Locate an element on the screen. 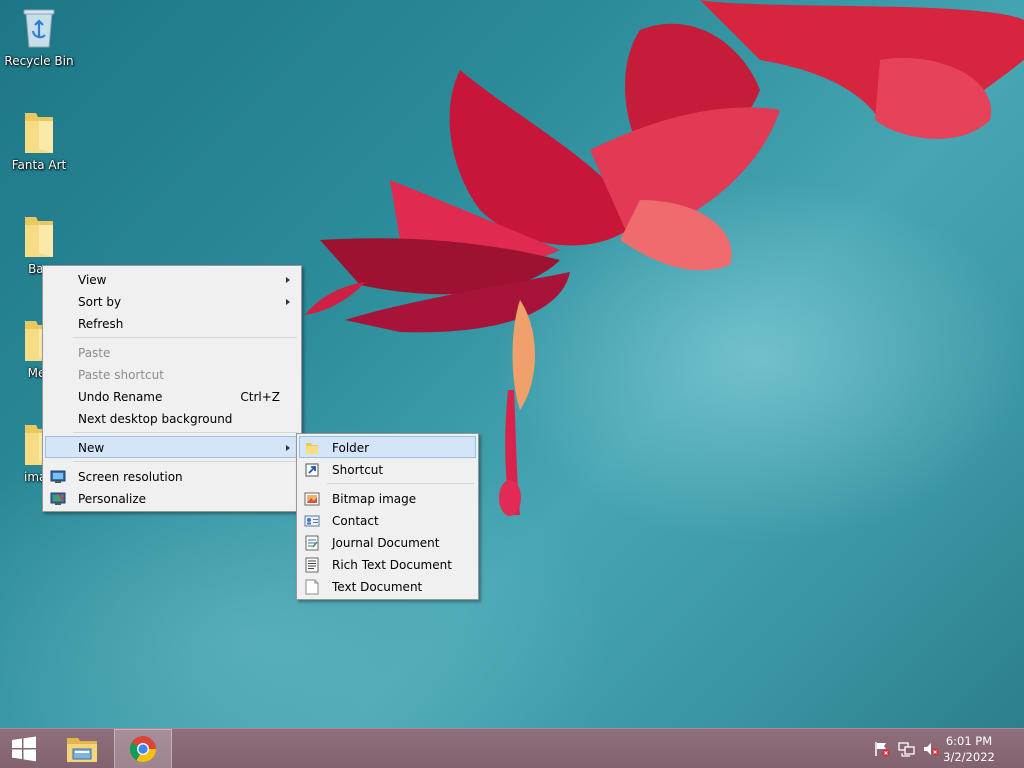  chrome-icon is located at coordinates (143, 749).